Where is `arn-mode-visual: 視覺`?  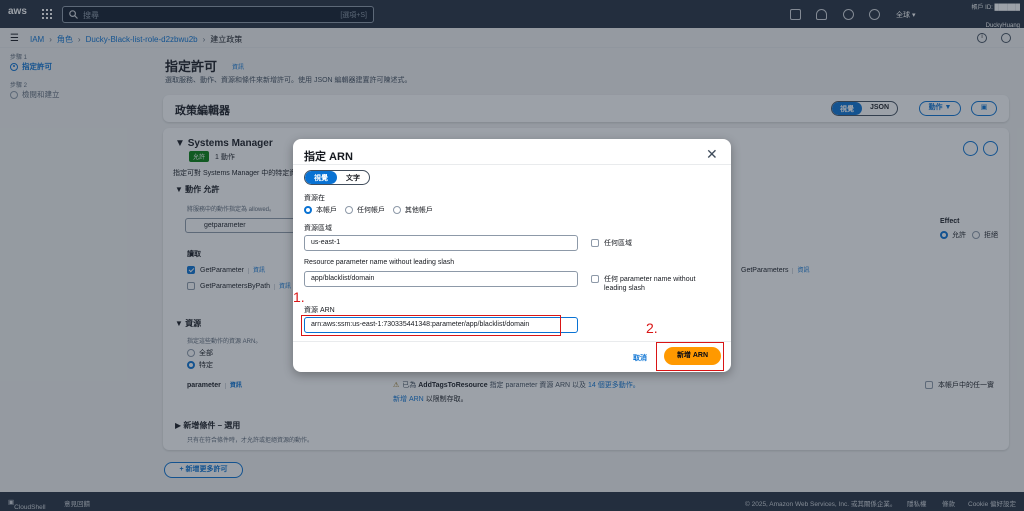
arn-mode-visual: 視覺 is located at coordinates (321, 177).